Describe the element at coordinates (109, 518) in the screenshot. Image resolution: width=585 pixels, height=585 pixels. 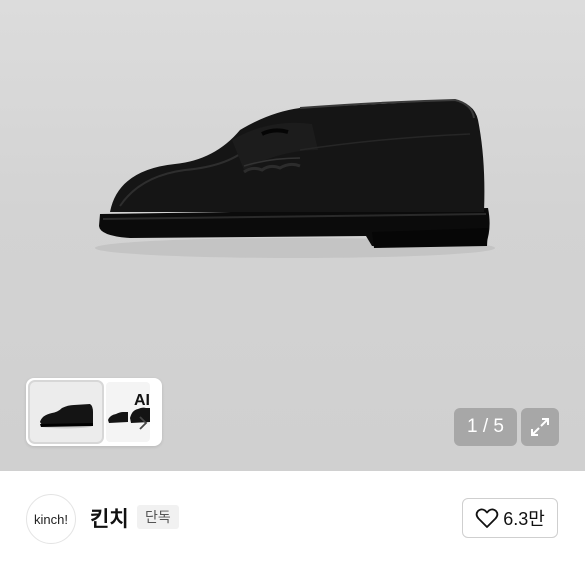
I see `brand-name: 킨치` at that location.